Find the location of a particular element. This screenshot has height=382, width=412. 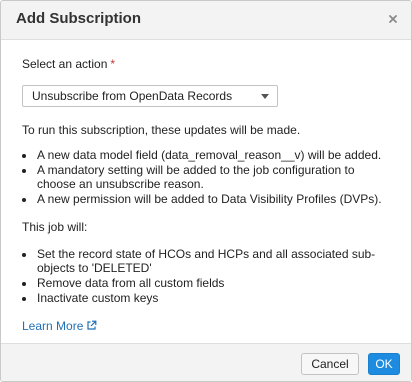

list-item: Remove data from all custom fields is located at coordinates (215, 283).